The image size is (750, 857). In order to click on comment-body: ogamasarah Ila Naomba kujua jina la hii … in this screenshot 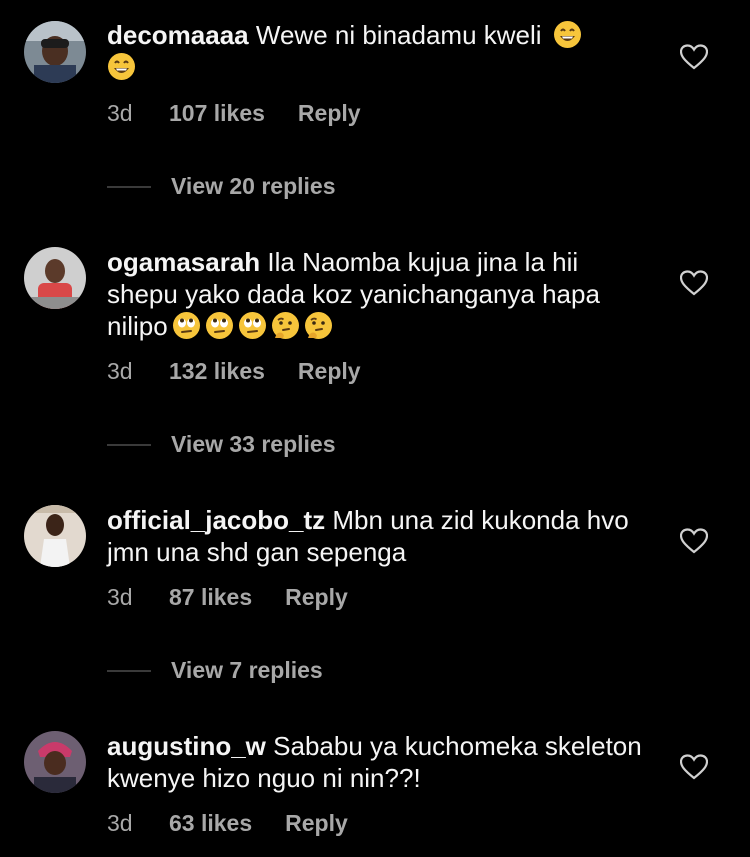, I will do `click(377, 294)`.